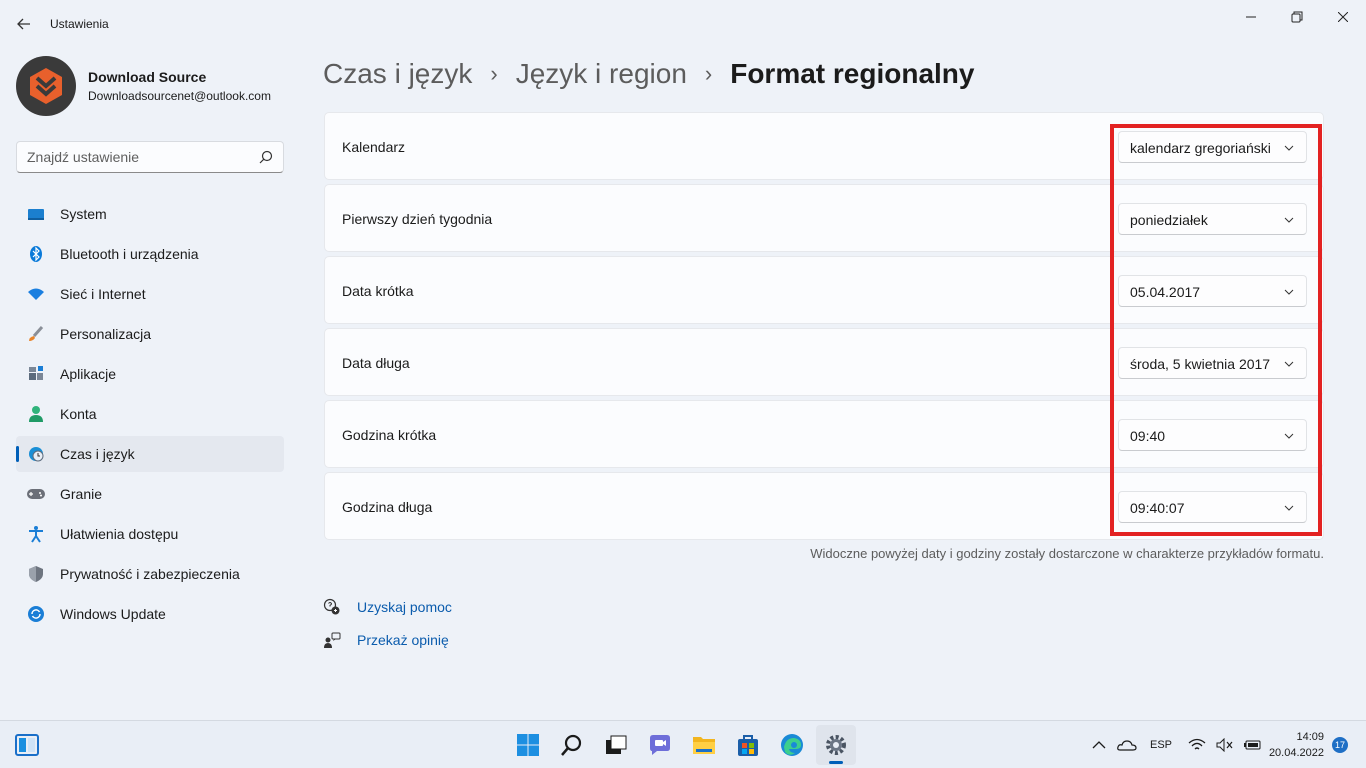 This screenshot has height=768, width=1366. I want to click on shield-icon, so click(36, 574).